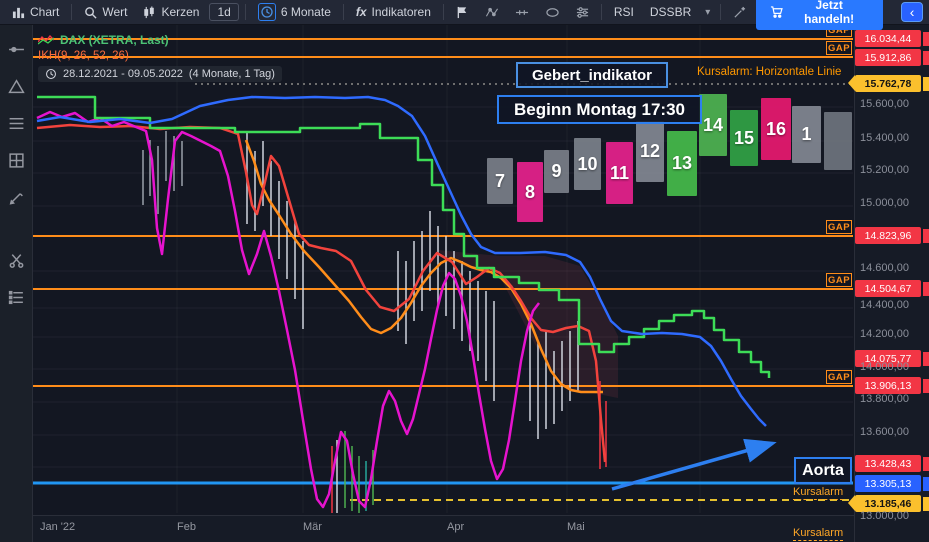 The height and width of the screenshot is (542, 929). I want to click on fx-icon: fx, so click(361, 12).